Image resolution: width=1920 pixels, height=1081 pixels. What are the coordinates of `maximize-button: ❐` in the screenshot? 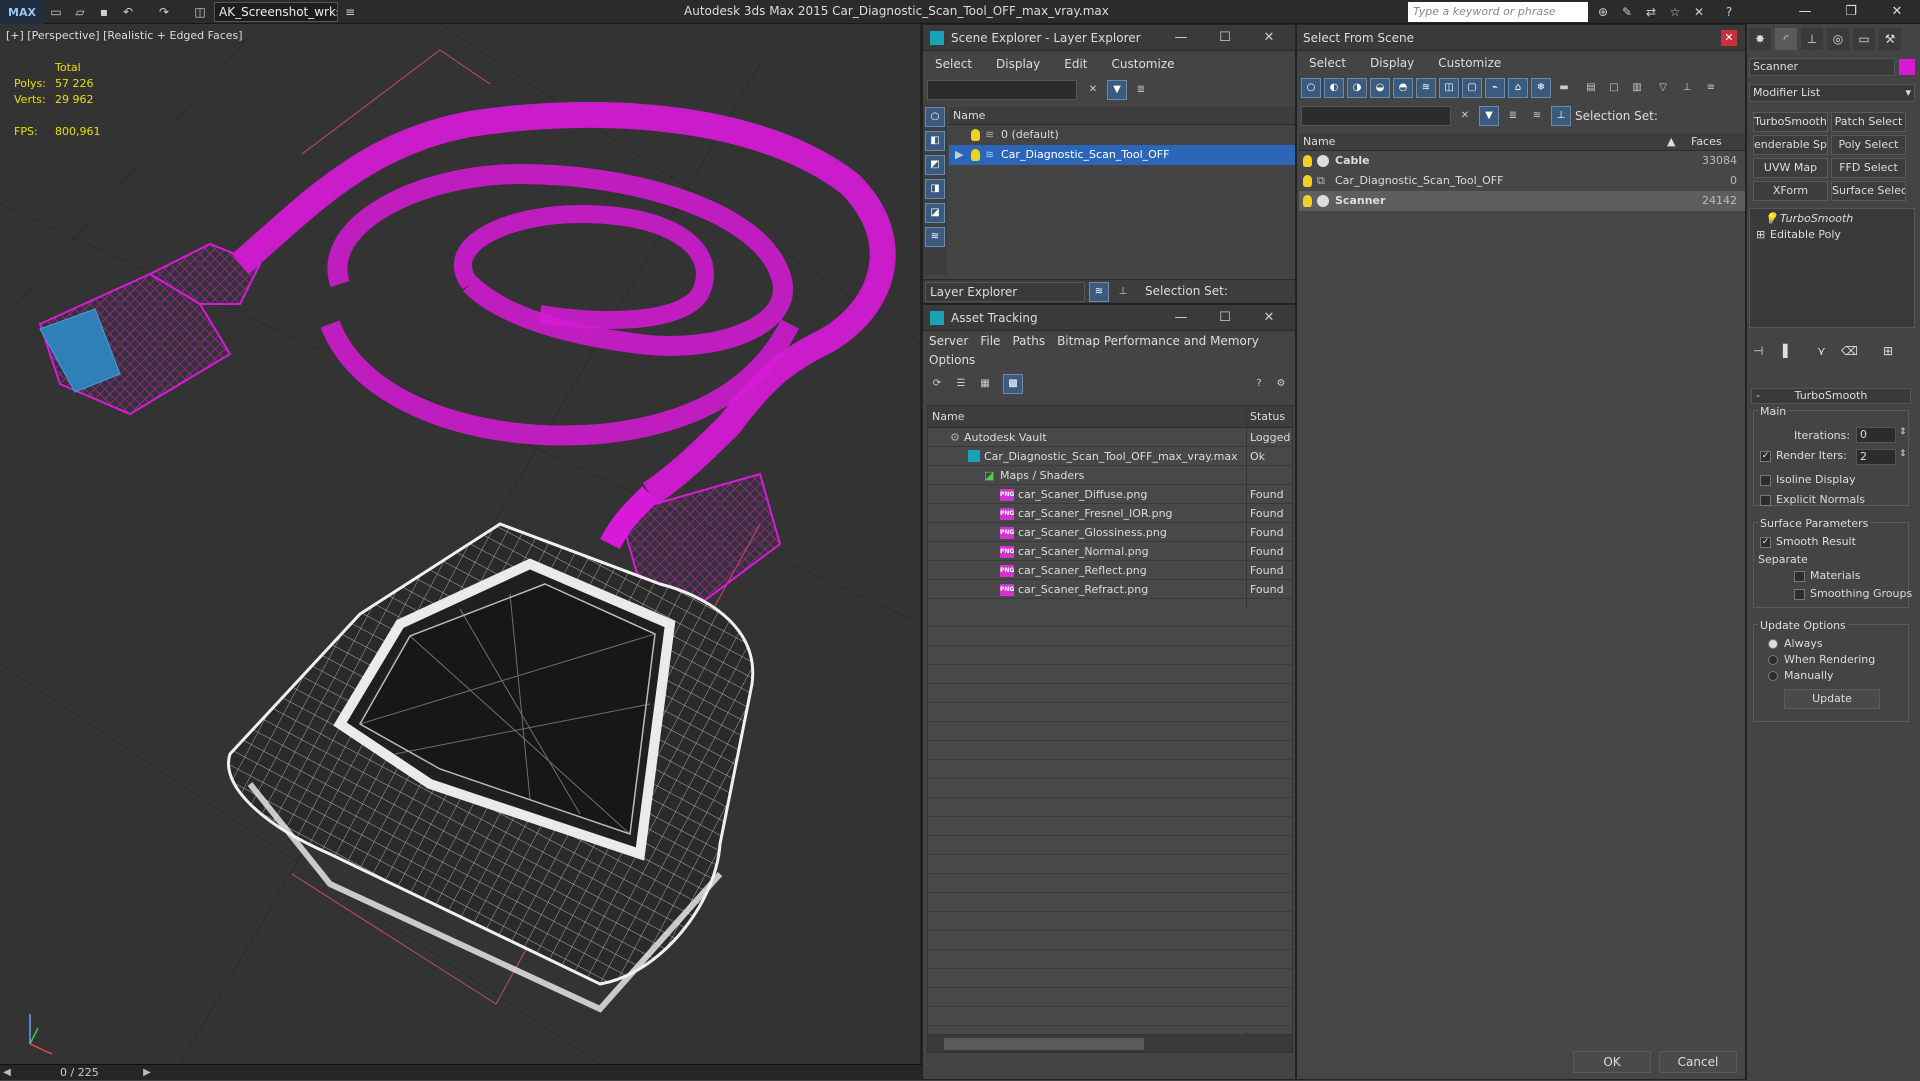 It's located at (1851, 12).